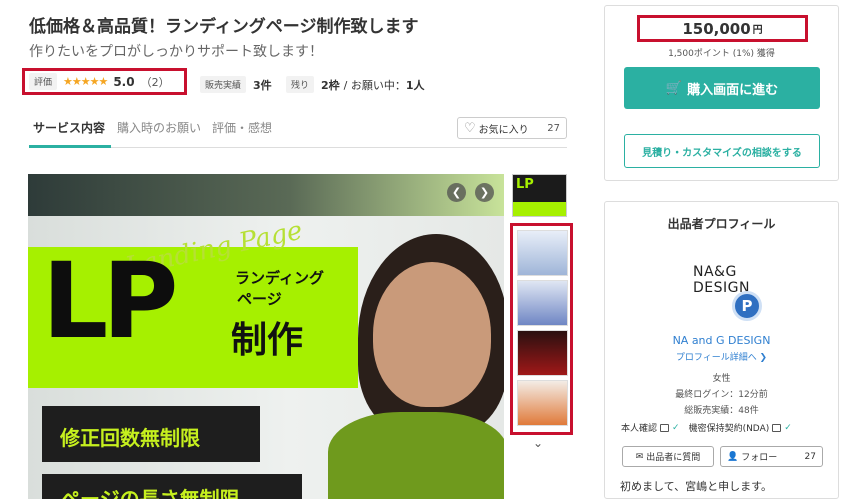  What do you see at coordinates (159, 127) in the screenshot?
I see `tab-purchase-notes: 購入時のお願い` at bounding box center [159, 127].